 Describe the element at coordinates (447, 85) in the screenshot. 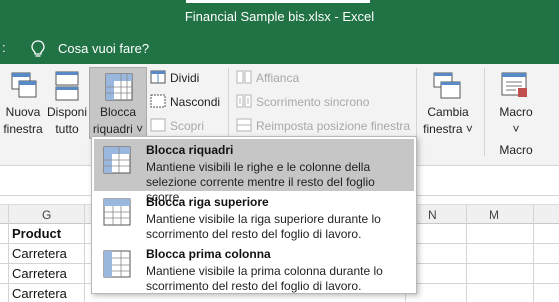

I see `switch-windows-icon` at that location.